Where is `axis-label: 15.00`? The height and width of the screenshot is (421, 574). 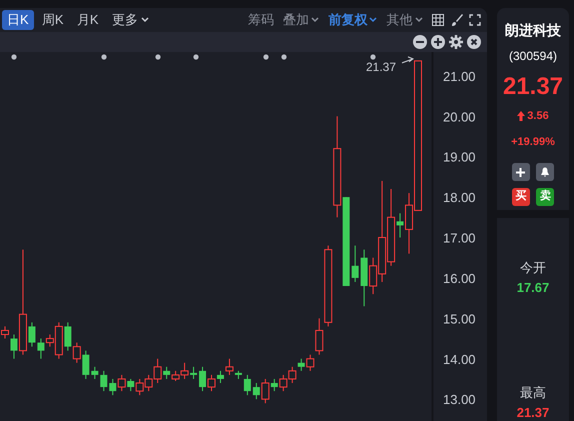
axis-label: 15.00 is located at coordinates (459, 318).